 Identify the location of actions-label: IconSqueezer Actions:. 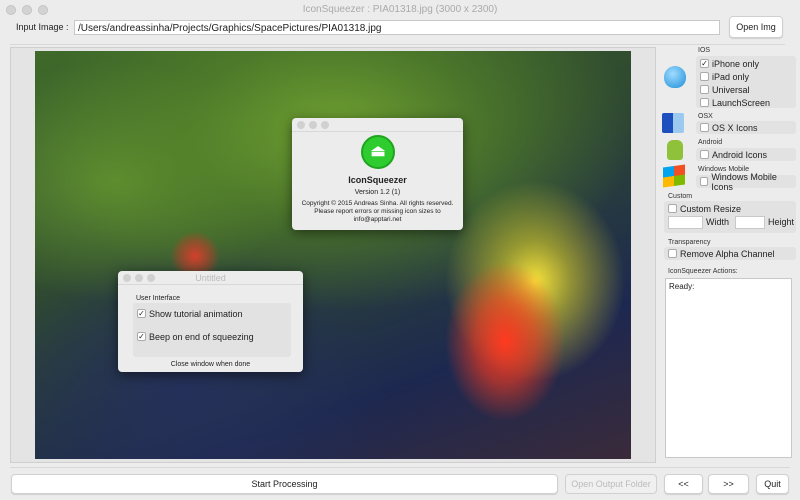
(703, 271).